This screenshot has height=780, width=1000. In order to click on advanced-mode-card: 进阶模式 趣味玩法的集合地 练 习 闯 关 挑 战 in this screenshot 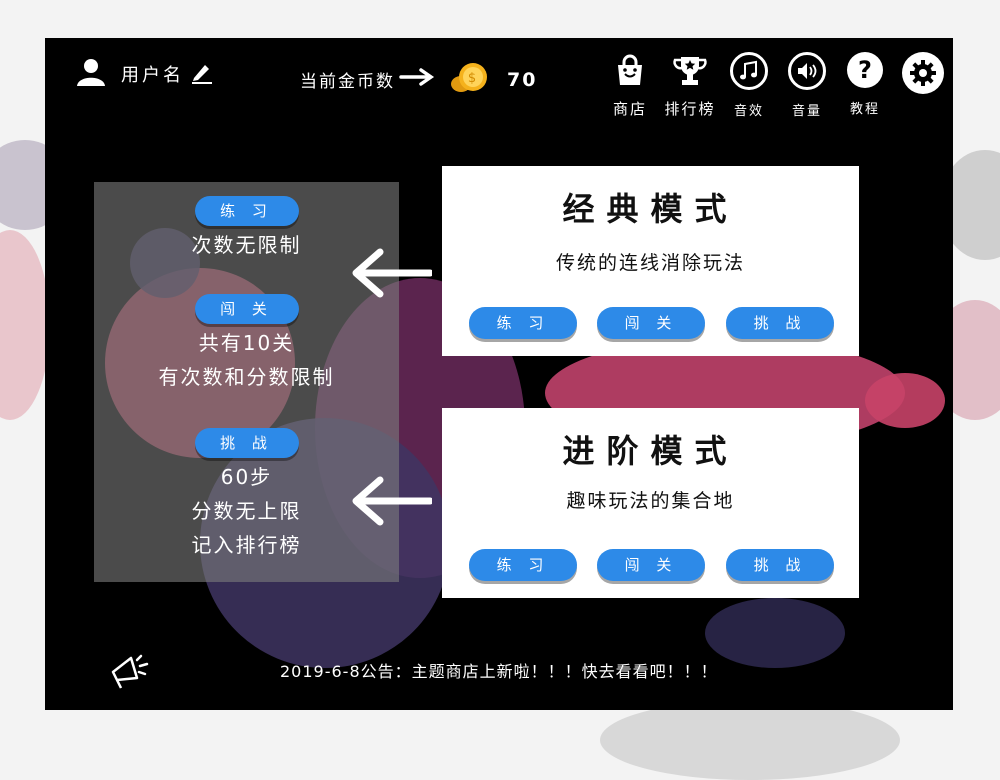, I will do `click(650, 503)`.